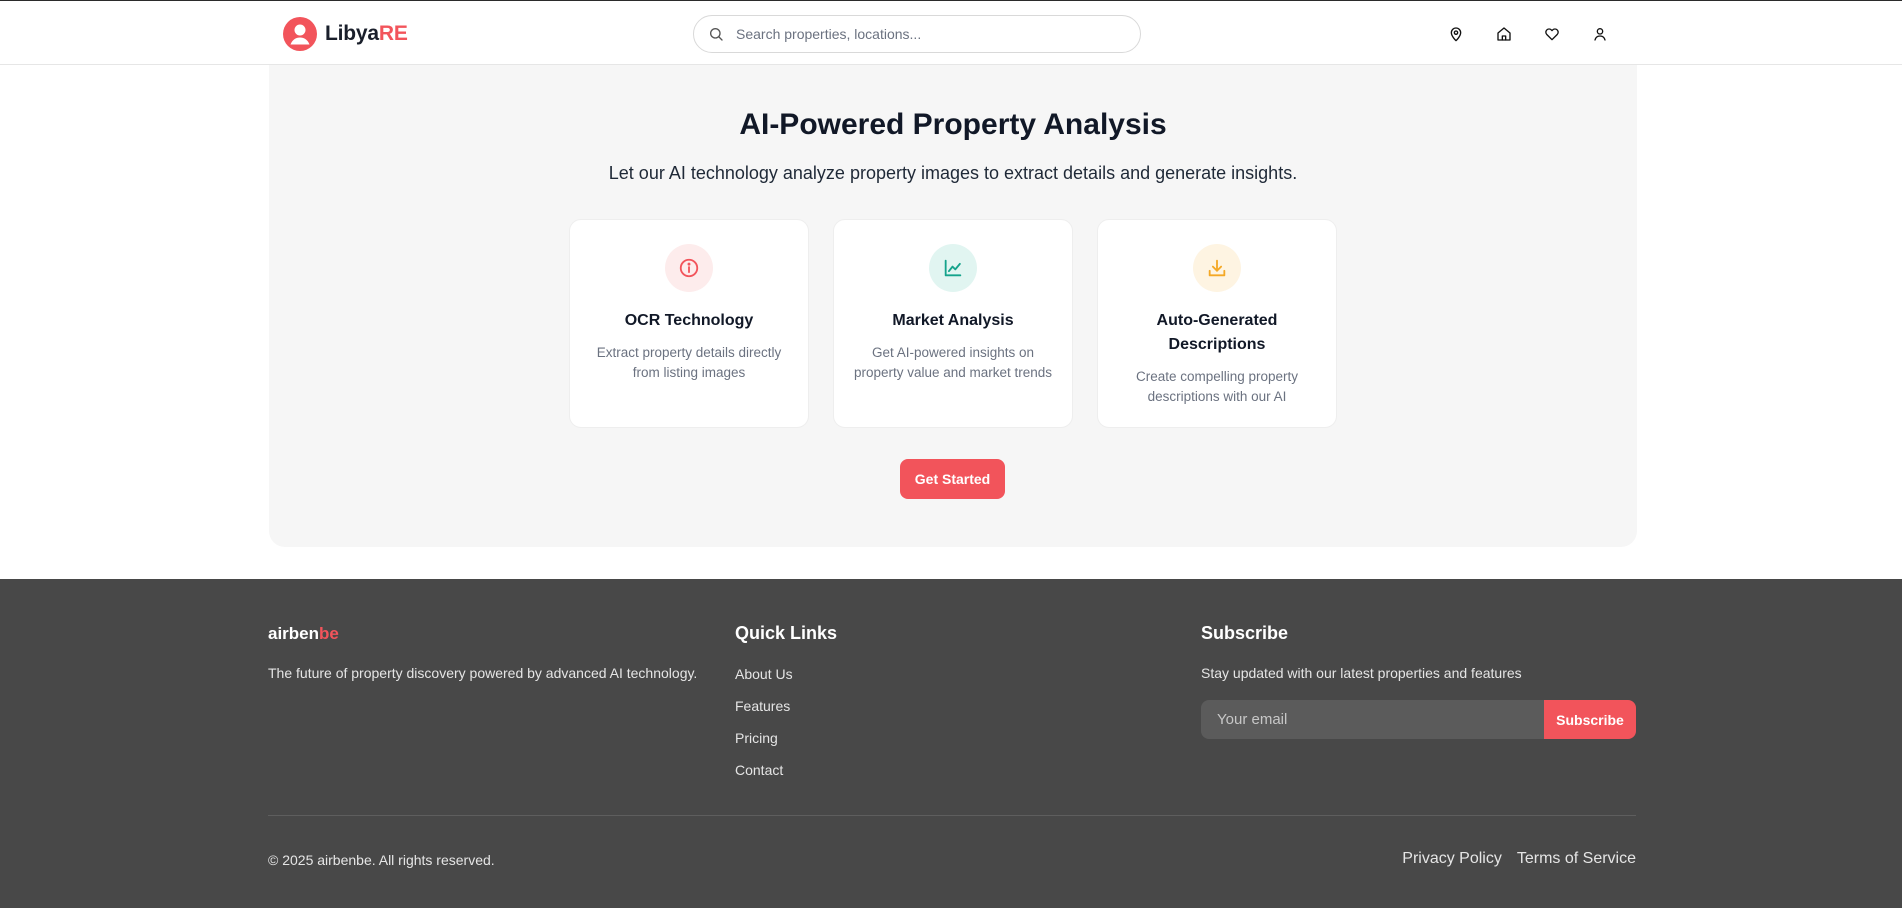  What do you see at coordinates (689, 320) in the screenshot?
I see `card-title: OCR Technology` at bounding box center [689, 320].